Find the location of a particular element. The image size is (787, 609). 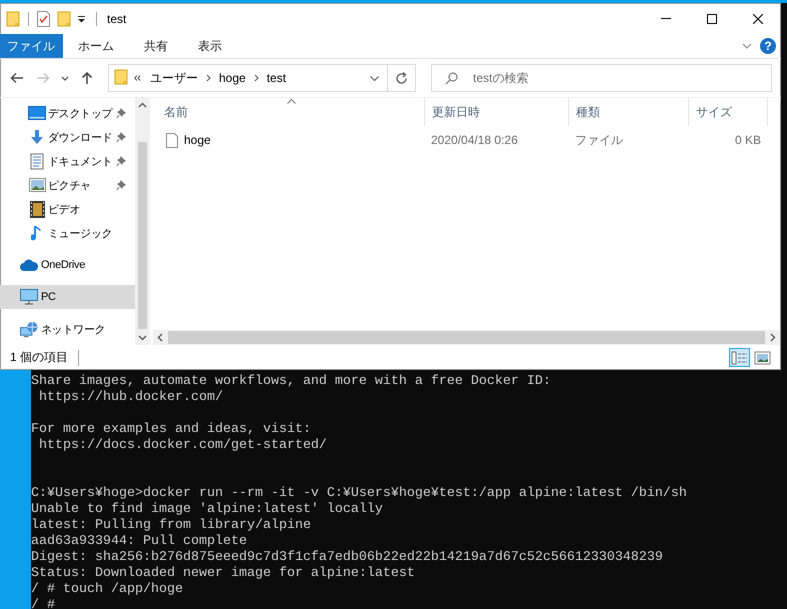

terminal-line: https://docs.docker.com/get-started/ is located at coordinates (182, 446).